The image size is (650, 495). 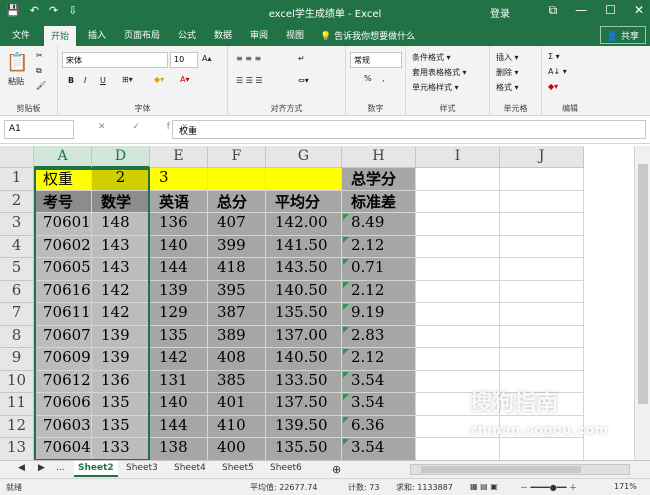 I want to click on cell-i1, so click(x=458, y=179).